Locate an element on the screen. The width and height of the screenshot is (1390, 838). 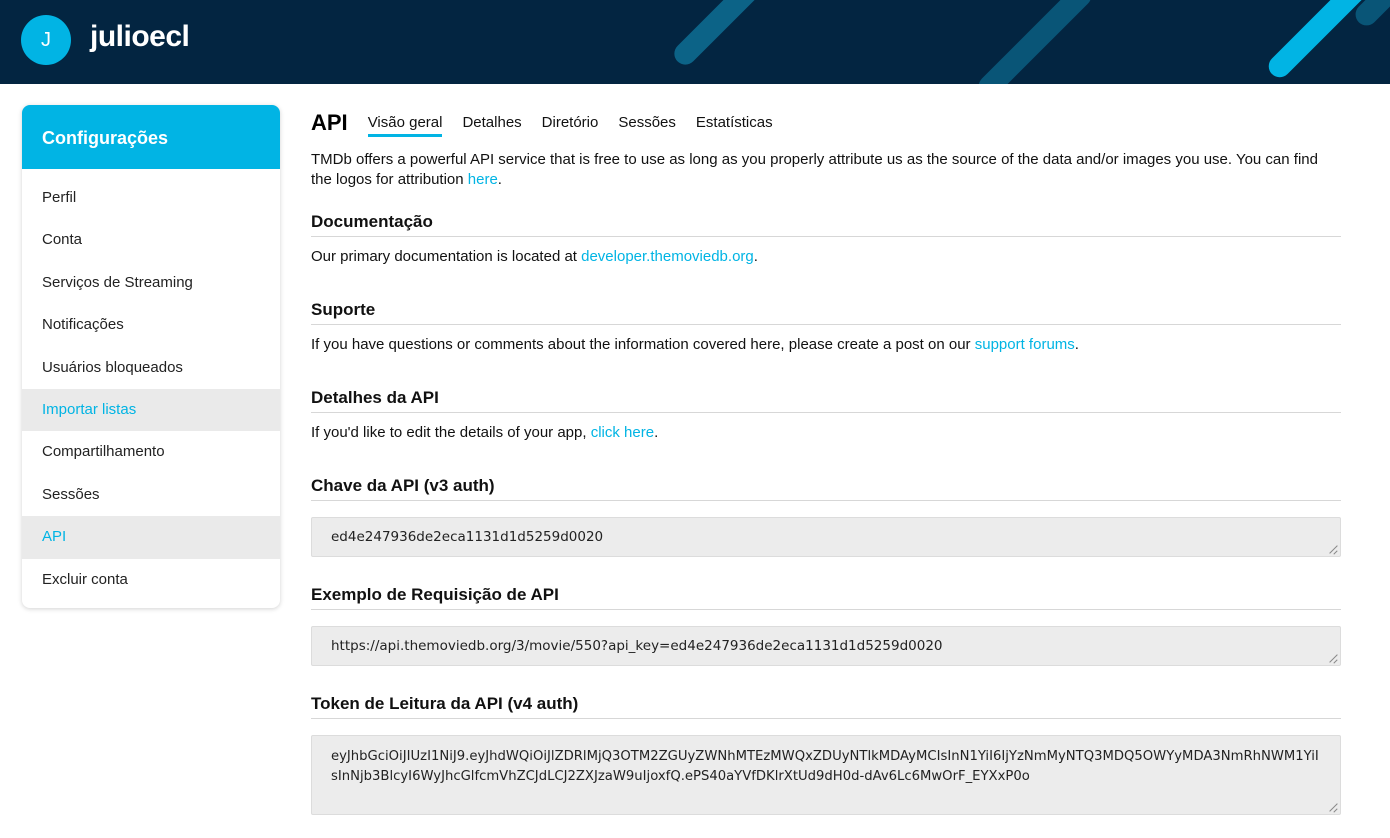
sidebar-item-streaming: Serviços de Streaming is located at coordinates (151, 283).